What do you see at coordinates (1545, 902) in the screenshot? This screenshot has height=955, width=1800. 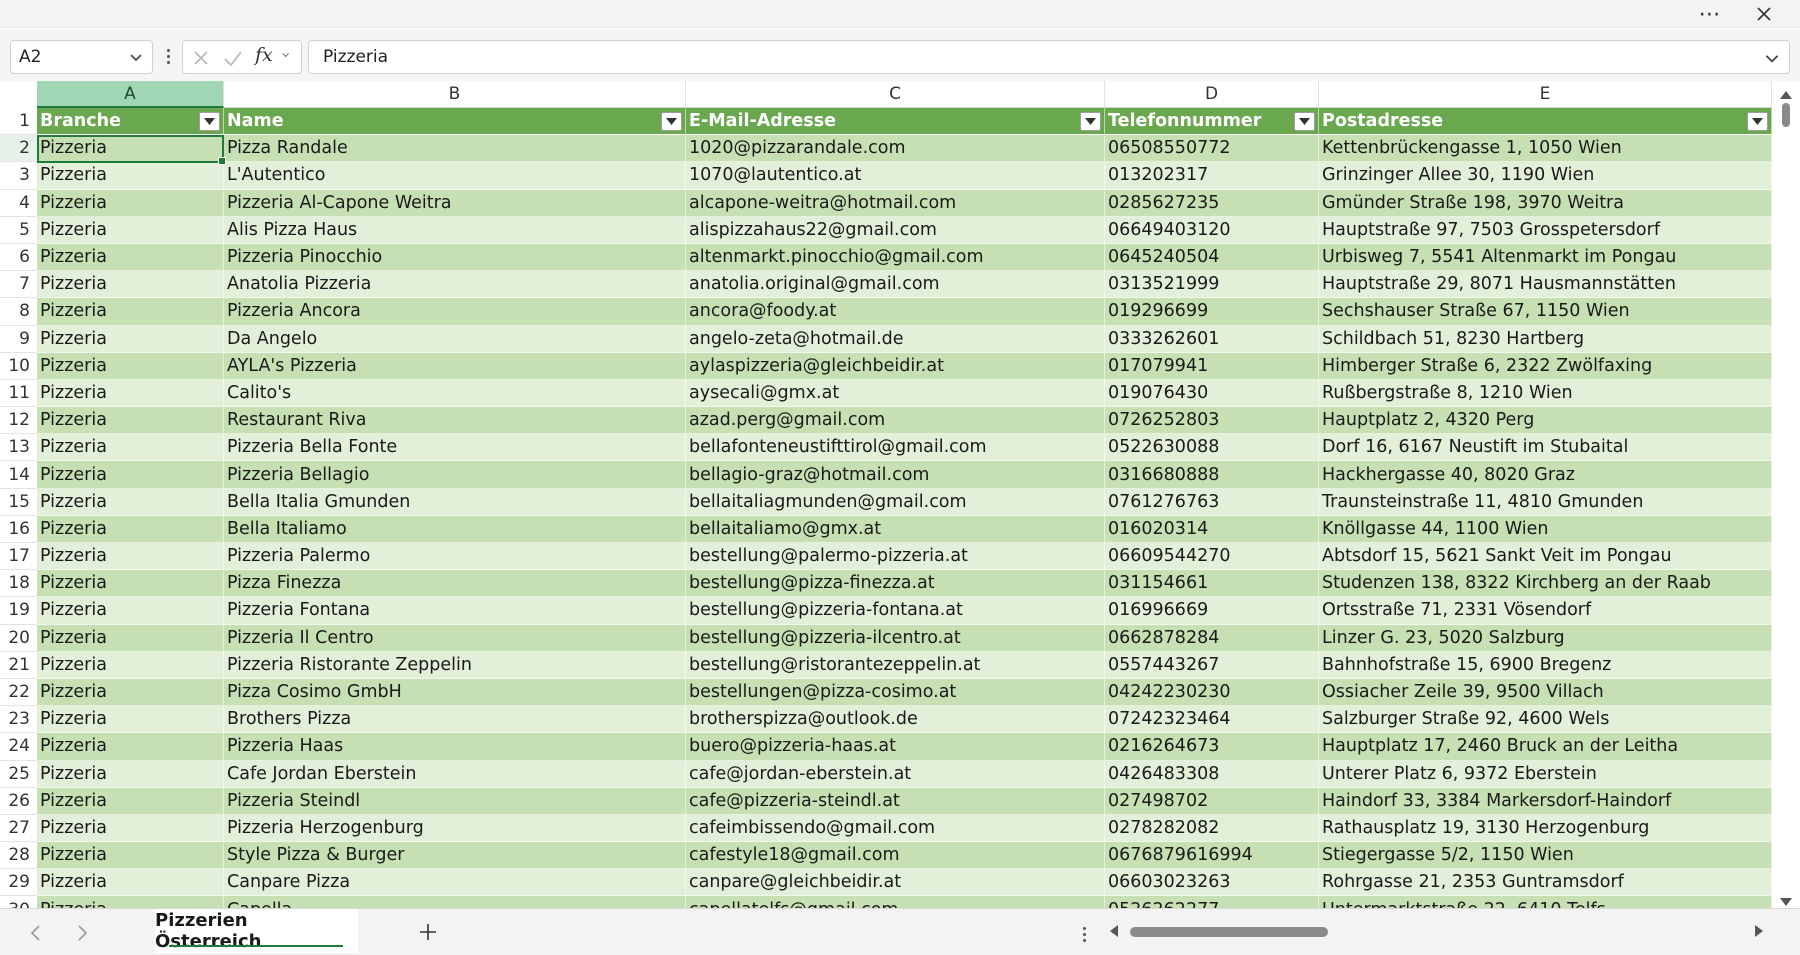 I see `table-cell: Untermarktstraße 22, 6410 Telfs` at bounding box center [1545, 902].